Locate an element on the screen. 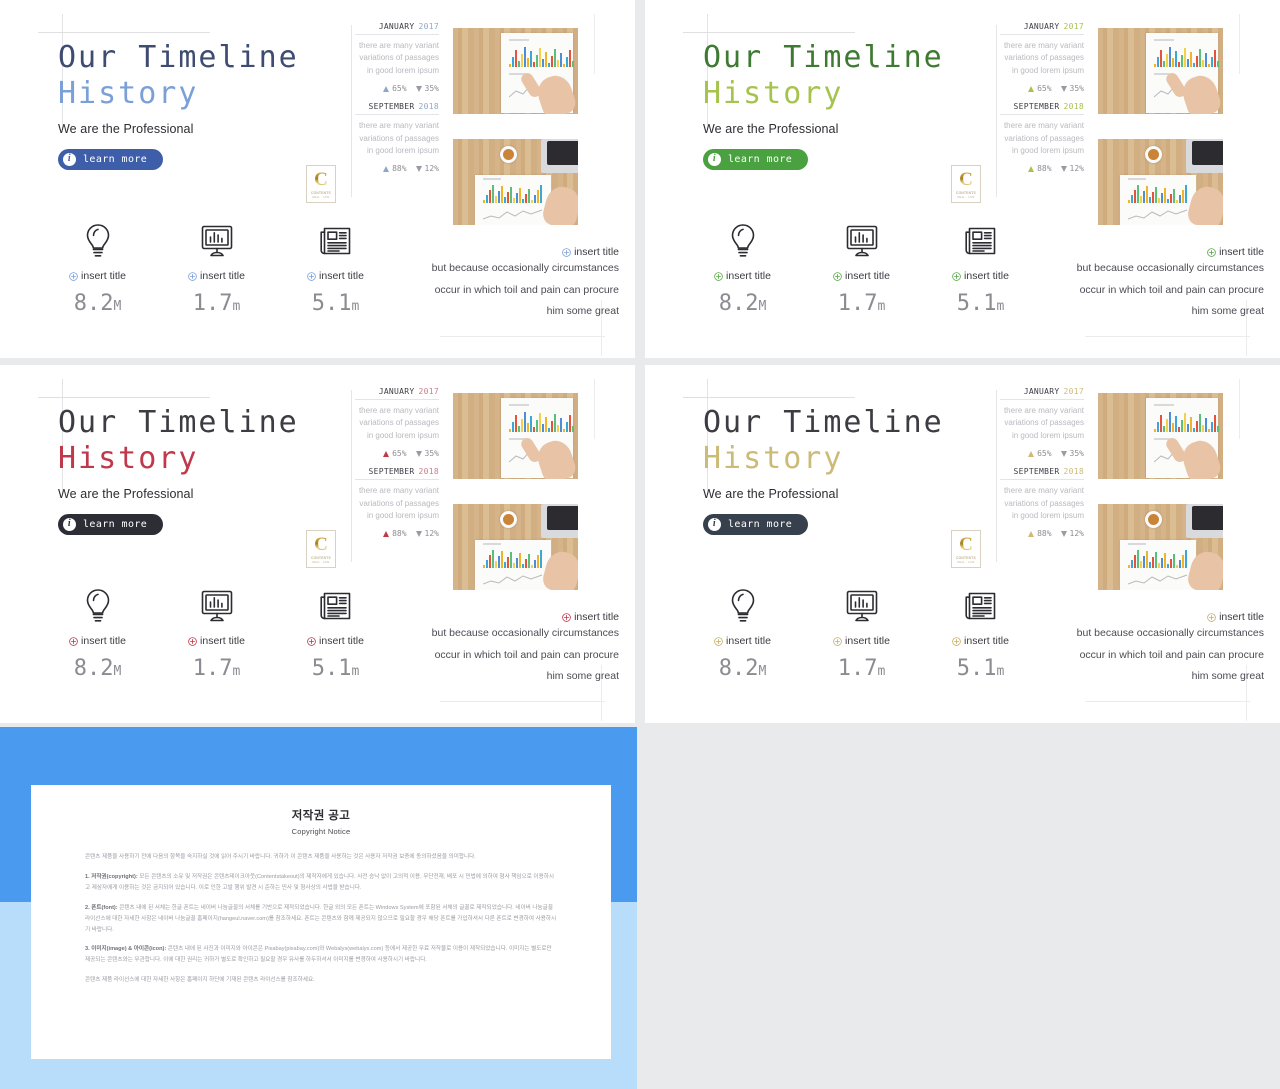 The width and height of the screenshot is (1280, 1089). info-icon: i is located at coordinates (714, 159).